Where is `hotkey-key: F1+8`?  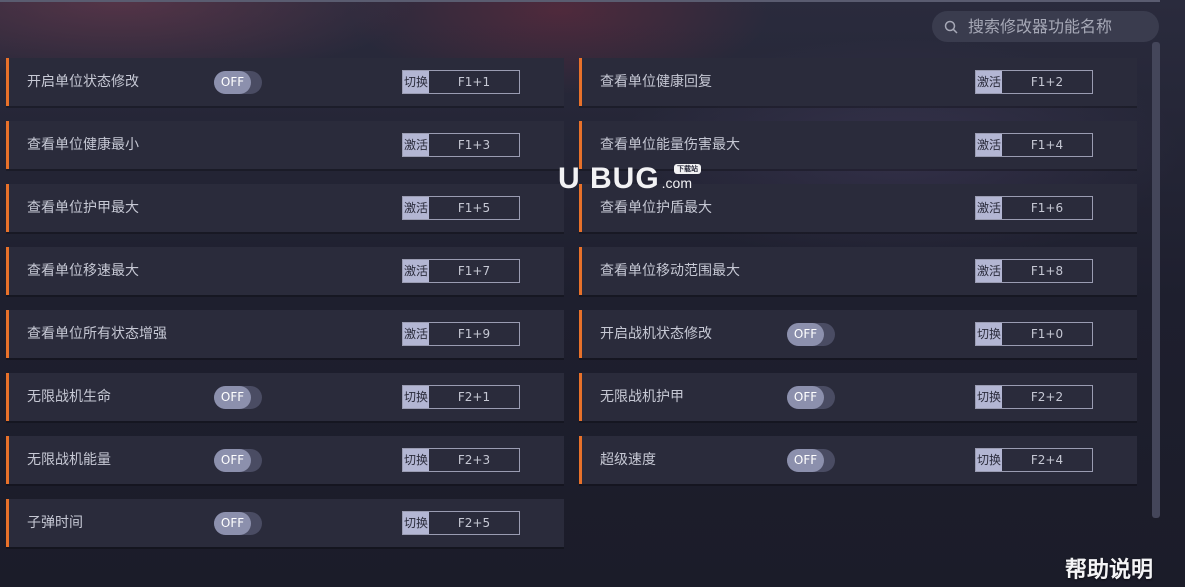
hotkey-key: F1+8 is located at coordinates (1047, 271).